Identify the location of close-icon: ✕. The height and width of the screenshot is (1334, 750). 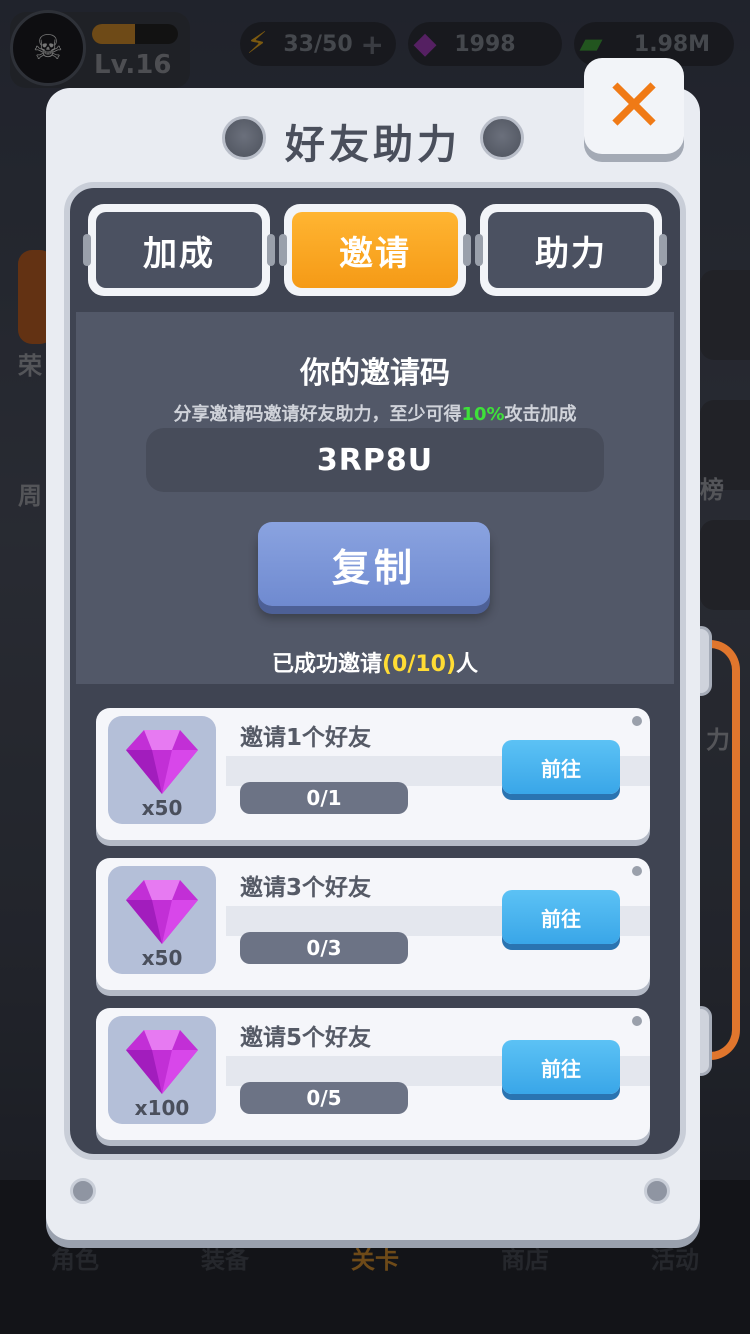
(633, 106).